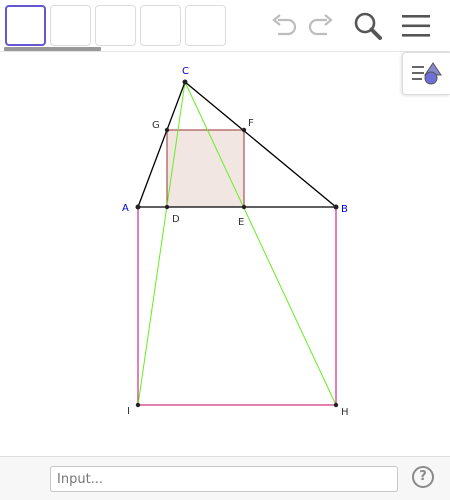 The height and width of the screenshot is (500, 450). What do you see at coordinates (185, 82) in the screenshot?
I see `point-C` at bounding box center [185, 82].